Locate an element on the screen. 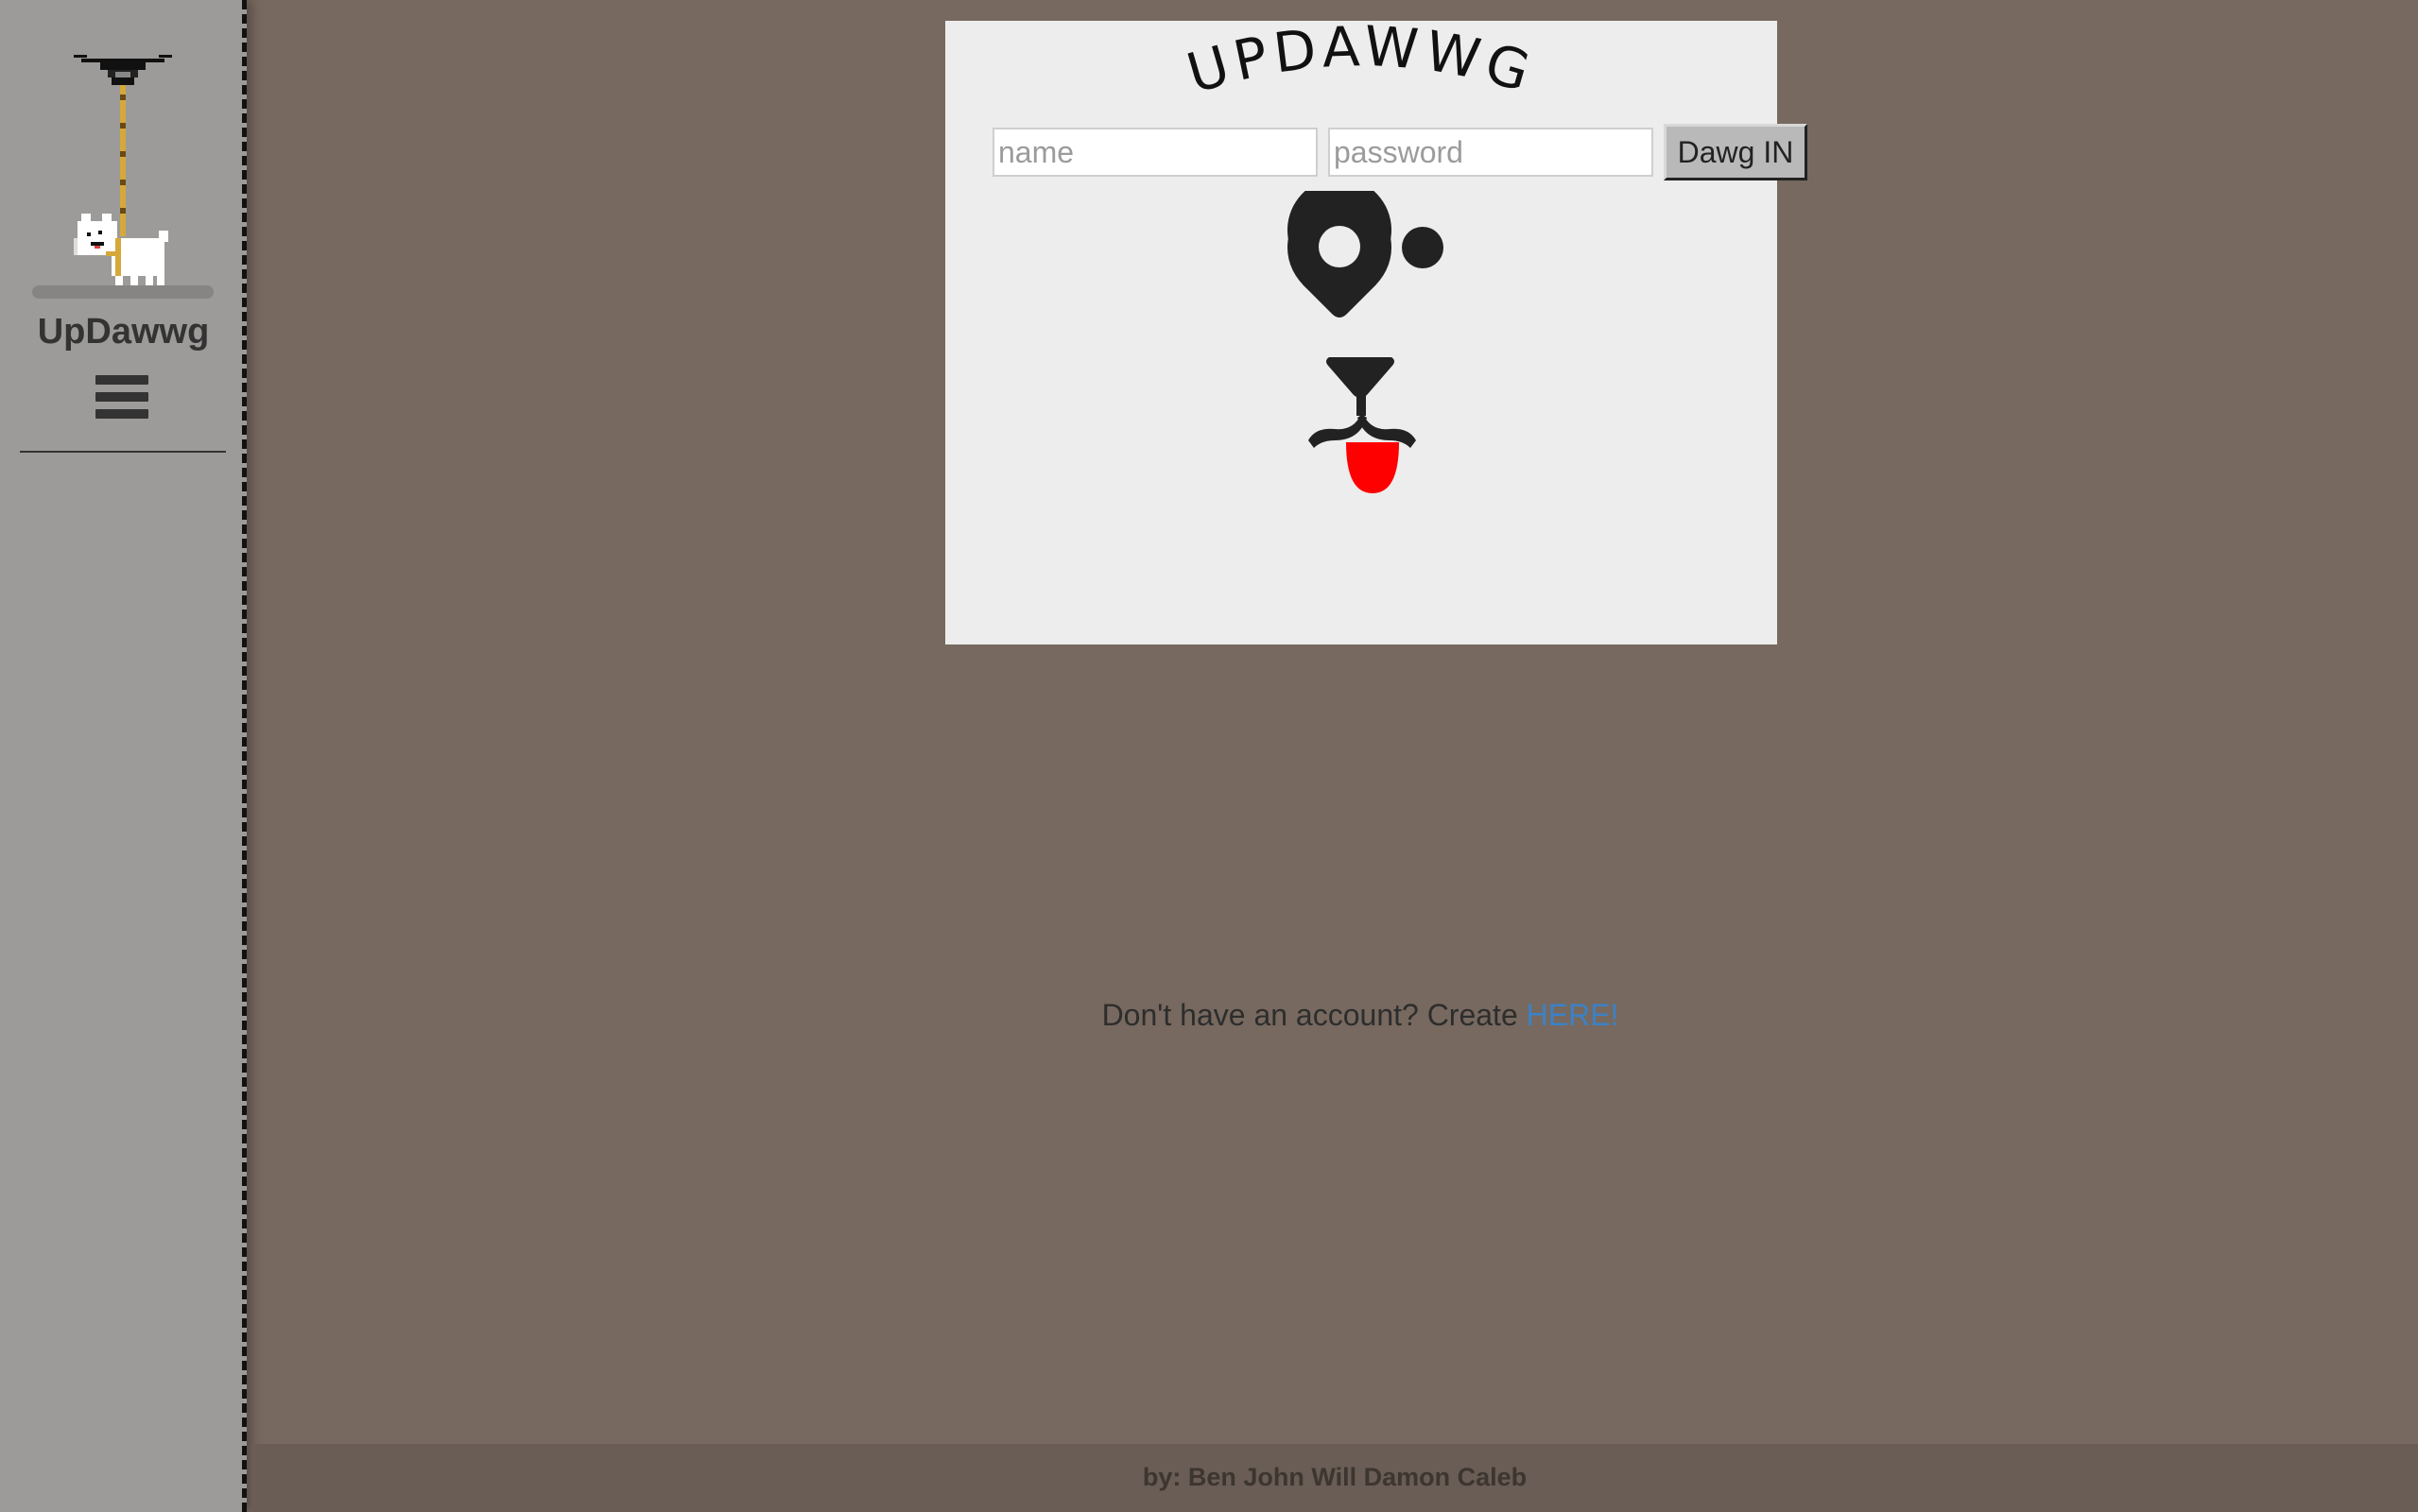 The width and height of the screenshot is (2418, 1512). footer: by: Ben John Will Damon Caleb is located at coordinates (1335, 1478).